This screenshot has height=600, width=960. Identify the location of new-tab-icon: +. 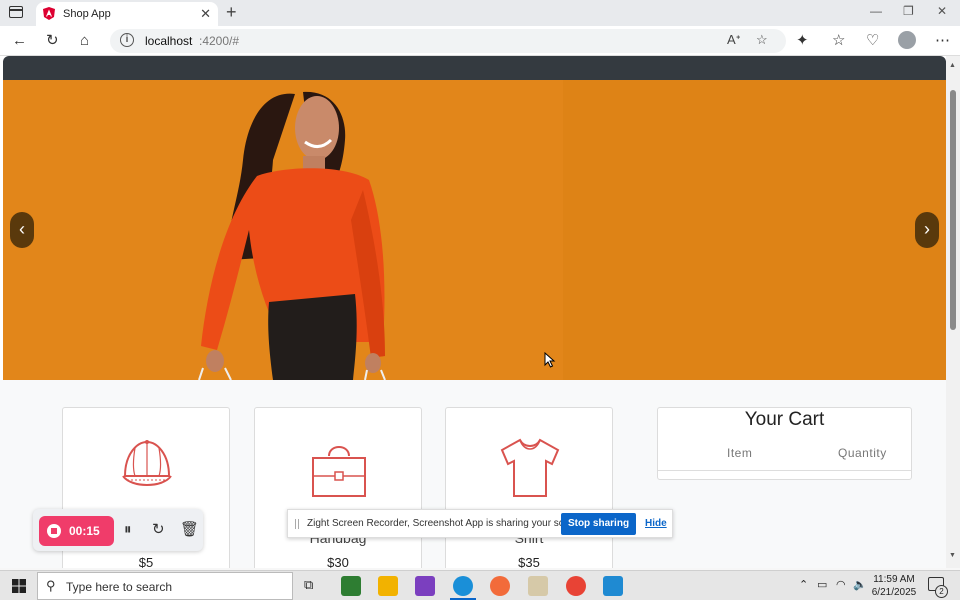
(231, 12).